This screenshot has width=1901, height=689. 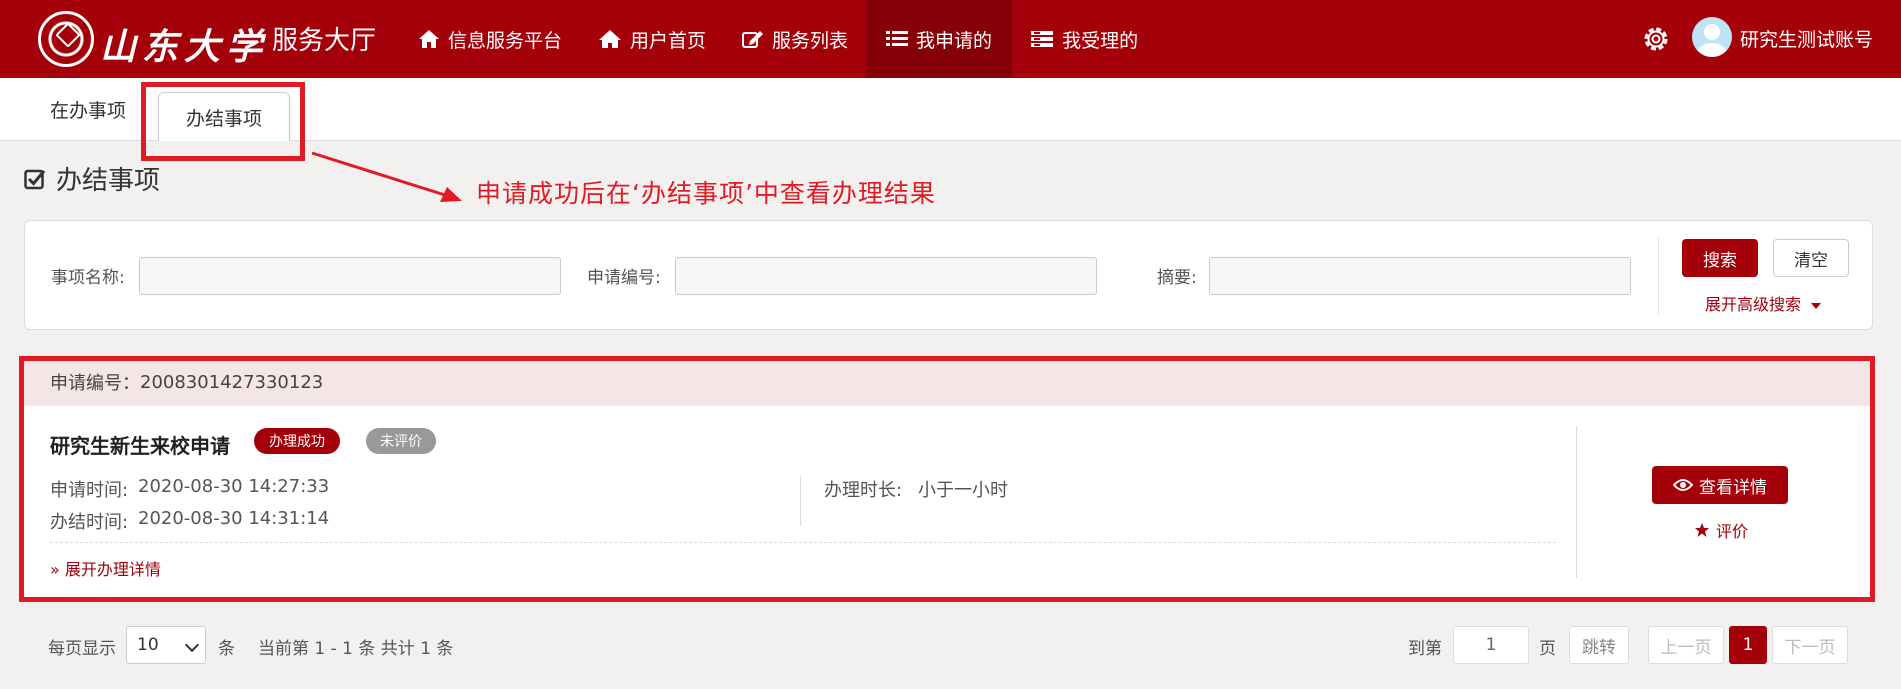 I want to click on divider, so click(x=1658, y=276).